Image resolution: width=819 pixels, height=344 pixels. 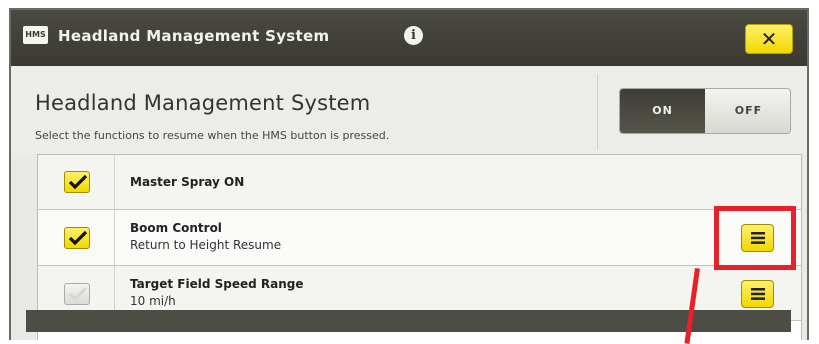 What do you see at coordinates (597, 112) in the screenshot?
I see `divider` at bounding box center [597, 112].